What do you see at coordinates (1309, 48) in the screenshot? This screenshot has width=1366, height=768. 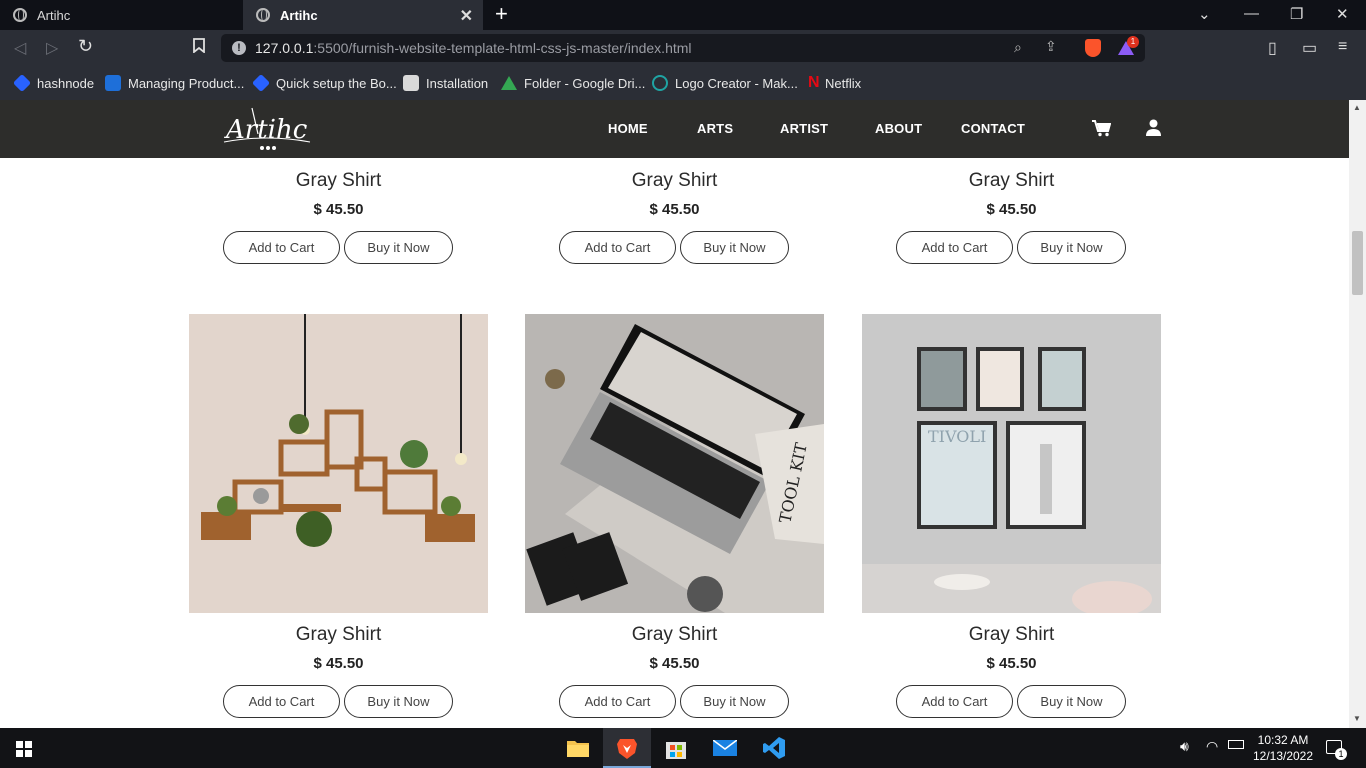 I see `wallet-icon: ▭` at bounding box center [1309, 48].